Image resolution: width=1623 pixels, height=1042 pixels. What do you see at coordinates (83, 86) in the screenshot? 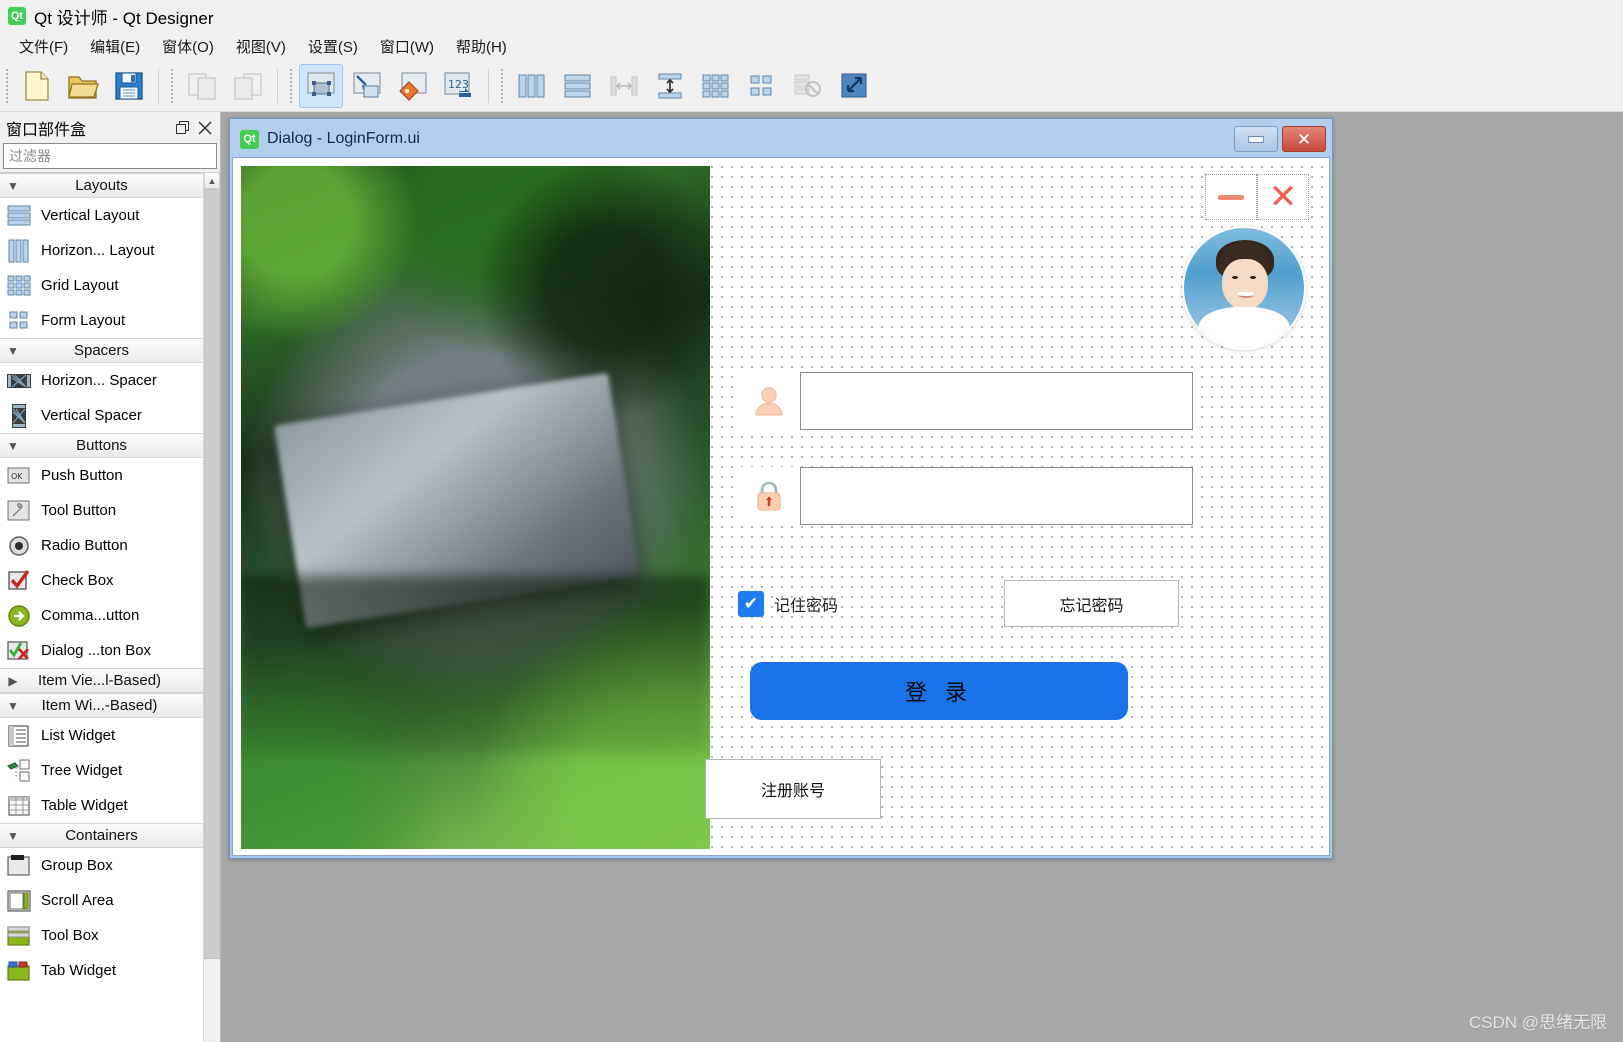
I see `open-form-icon` at bounding box center [83, 86].